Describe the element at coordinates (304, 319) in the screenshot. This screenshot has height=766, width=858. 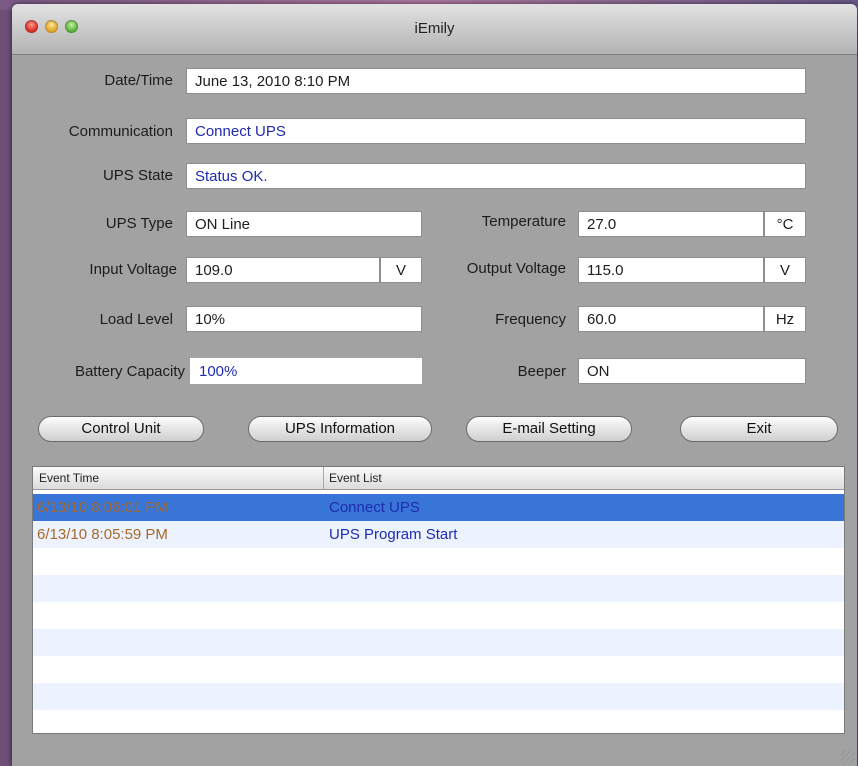
I see `load-level-field: 10%` at that location.